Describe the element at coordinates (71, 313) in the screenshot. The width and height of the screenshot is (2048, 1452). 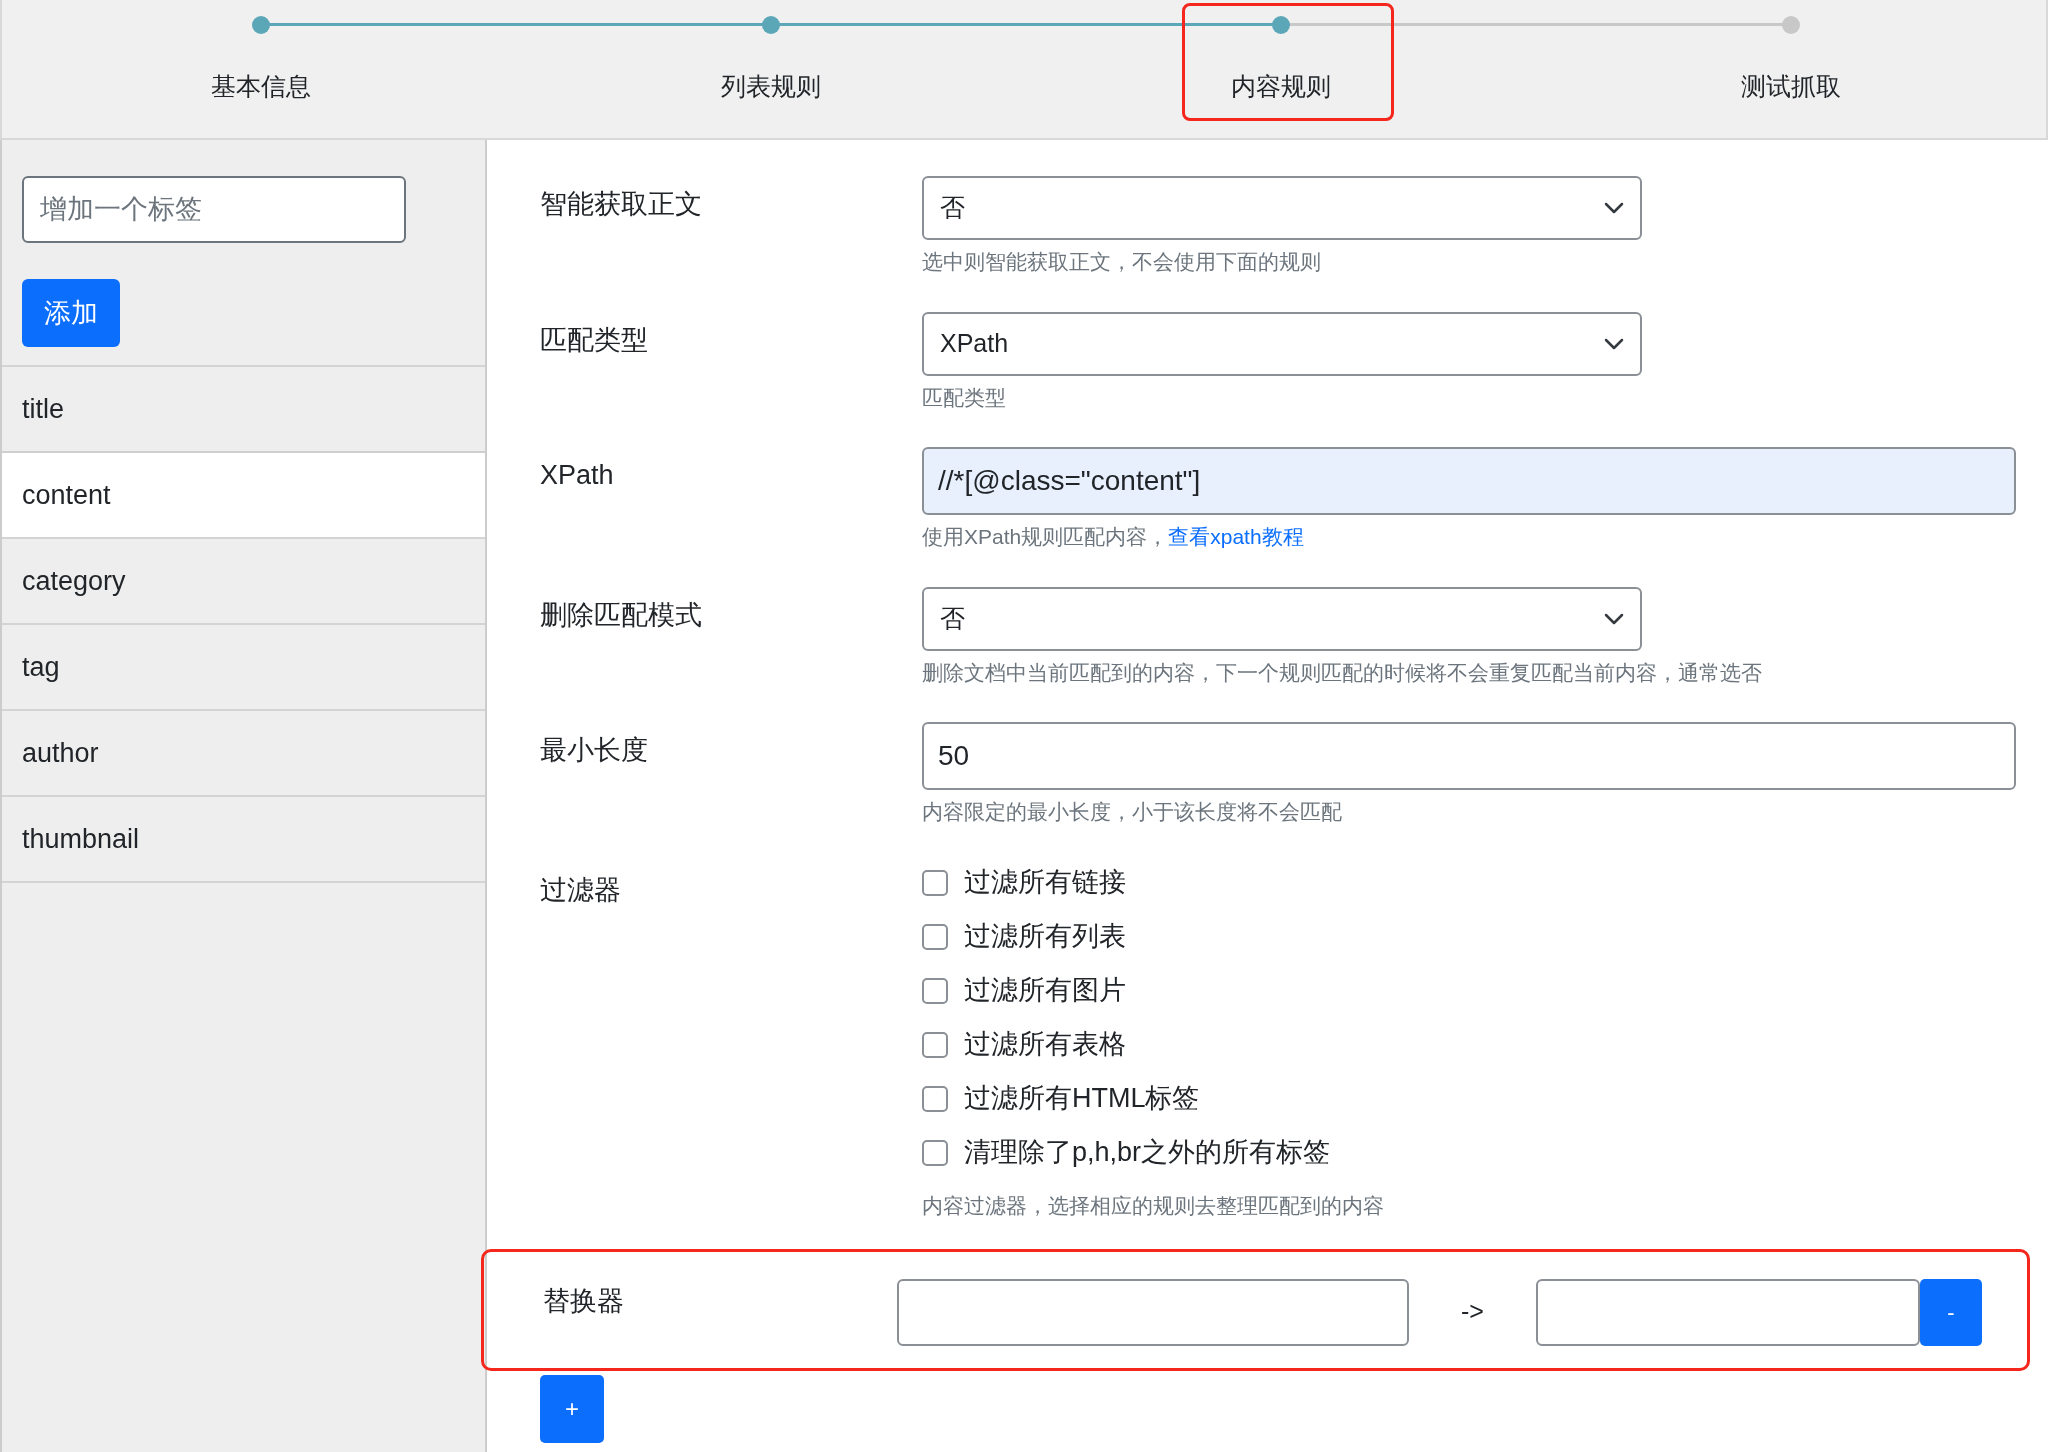
I see `add-button: 添加` at that location.